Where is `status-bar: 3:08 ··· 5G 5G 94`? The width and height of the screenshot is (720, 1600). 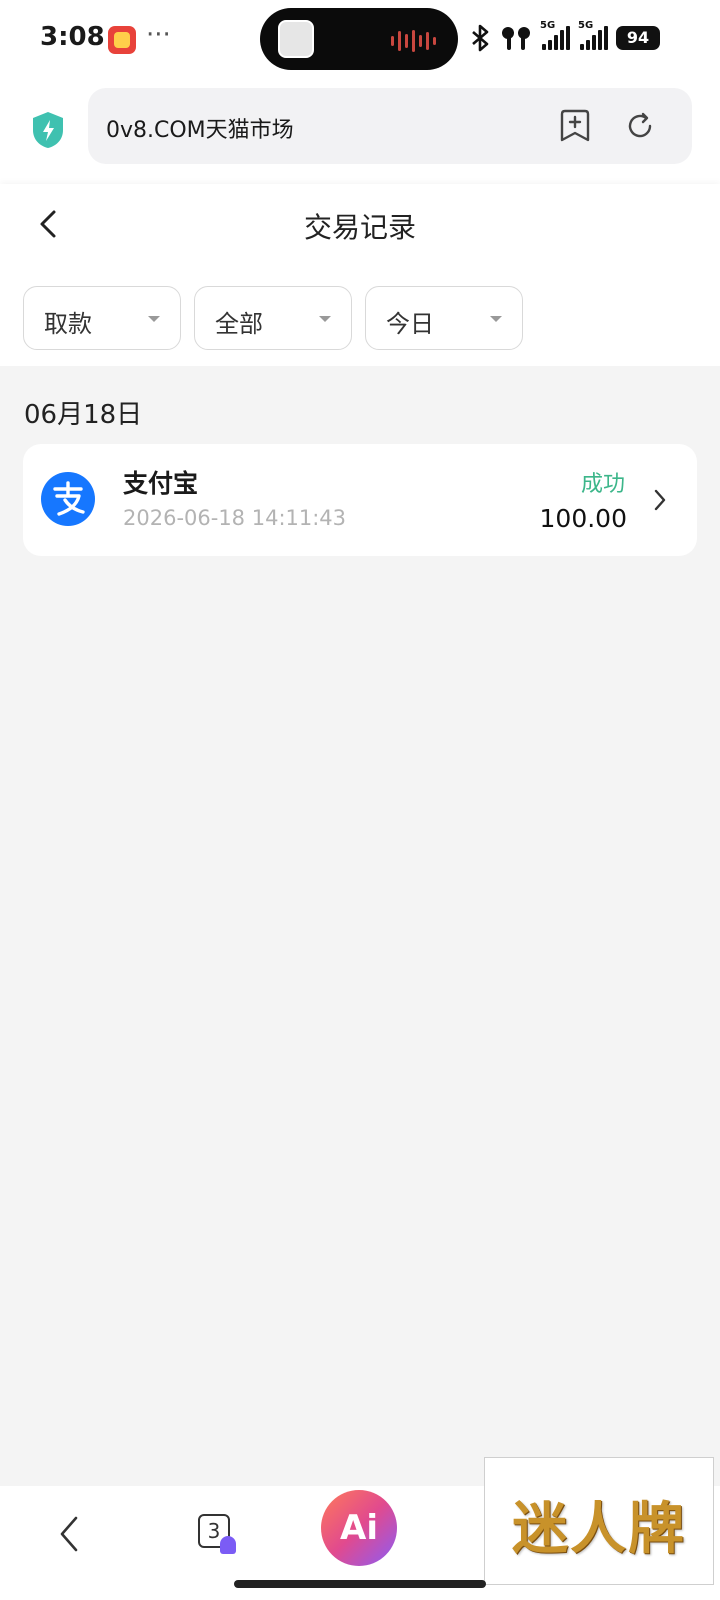 status-bar: 3:08 ··· 5G 5G 94 is located at coordinates (360, 40).